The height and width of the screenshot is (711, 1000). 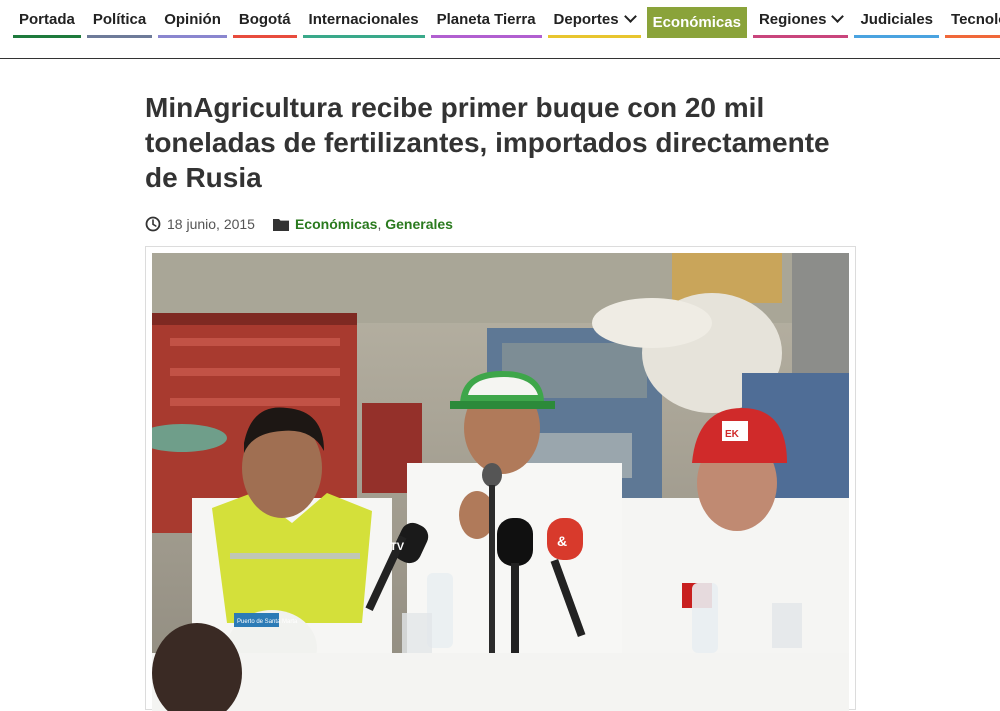 What do you see at coordinates (280, 225) in the screenshot?
I see `folder-icon` at bounding box center [280, 225].